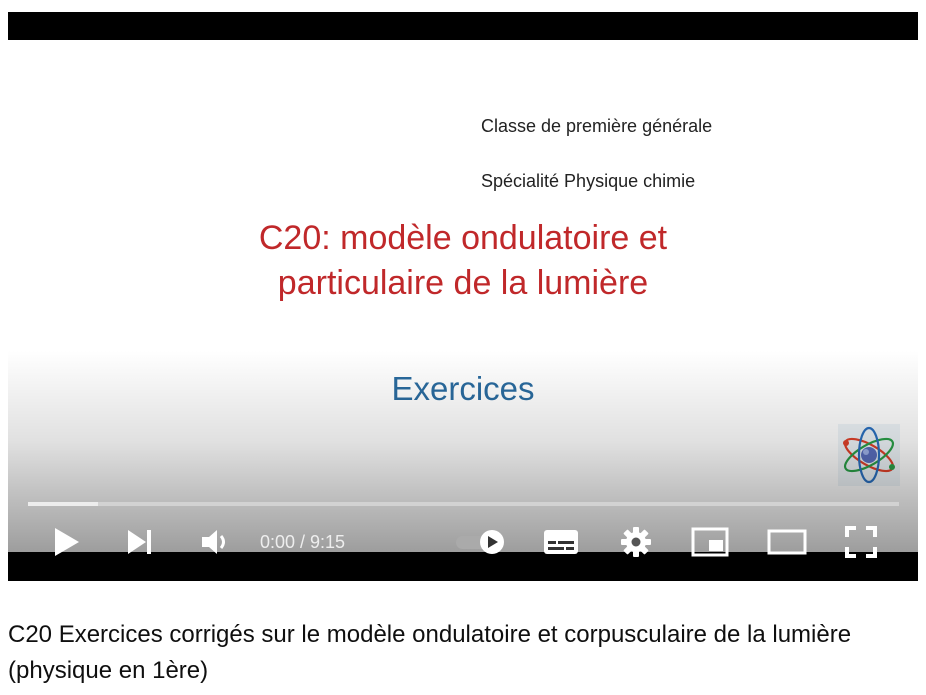 This screenshot has height=695, width=926. I want to click on miniplayer-icon, so click(710, 542).